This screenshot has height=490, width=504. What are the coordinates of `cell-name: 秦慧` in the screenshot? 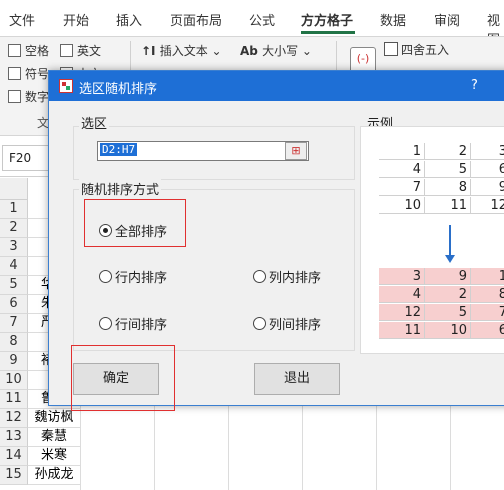 It's located at (54, 437).